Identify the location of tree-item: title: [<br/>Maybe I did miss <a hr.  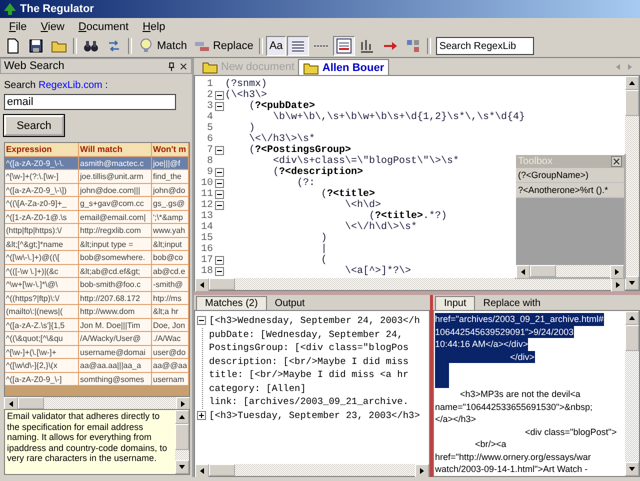
(309, 374).